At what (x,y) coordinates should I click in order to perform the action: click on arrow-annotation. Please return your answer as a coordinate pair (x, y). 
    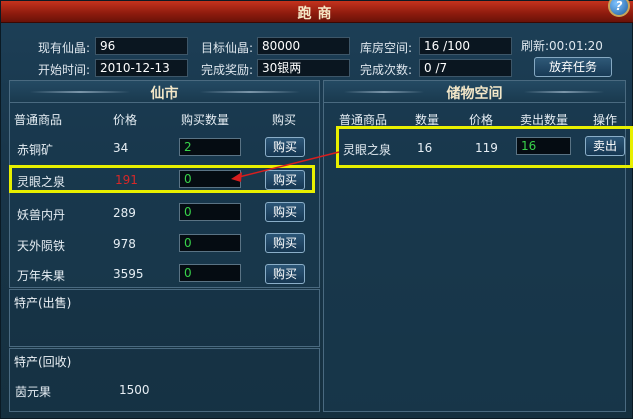
    Looking at the image, I should click on (285, 166).